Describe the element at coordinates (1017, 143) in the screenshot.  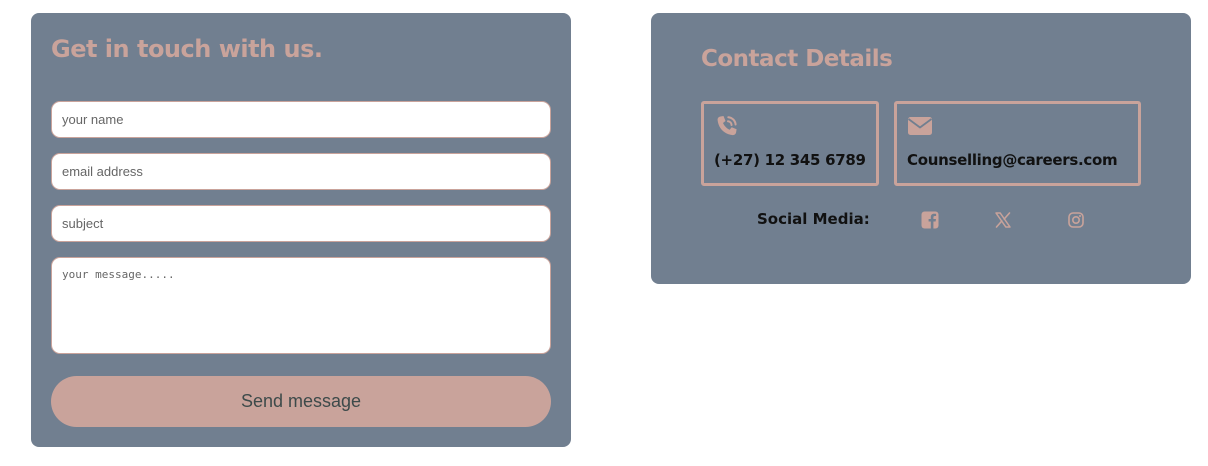
I see `email-box: Counselling@careers.com` at that location.